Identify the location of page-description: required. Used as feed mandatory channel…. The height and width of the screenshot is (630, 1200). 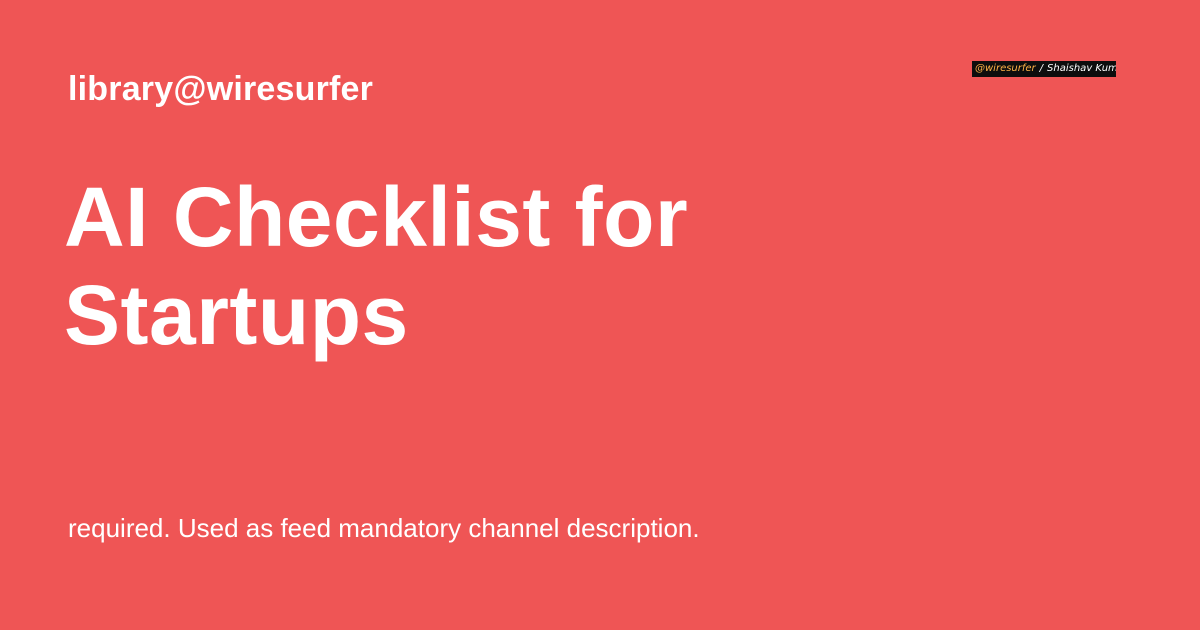
(384, 528).